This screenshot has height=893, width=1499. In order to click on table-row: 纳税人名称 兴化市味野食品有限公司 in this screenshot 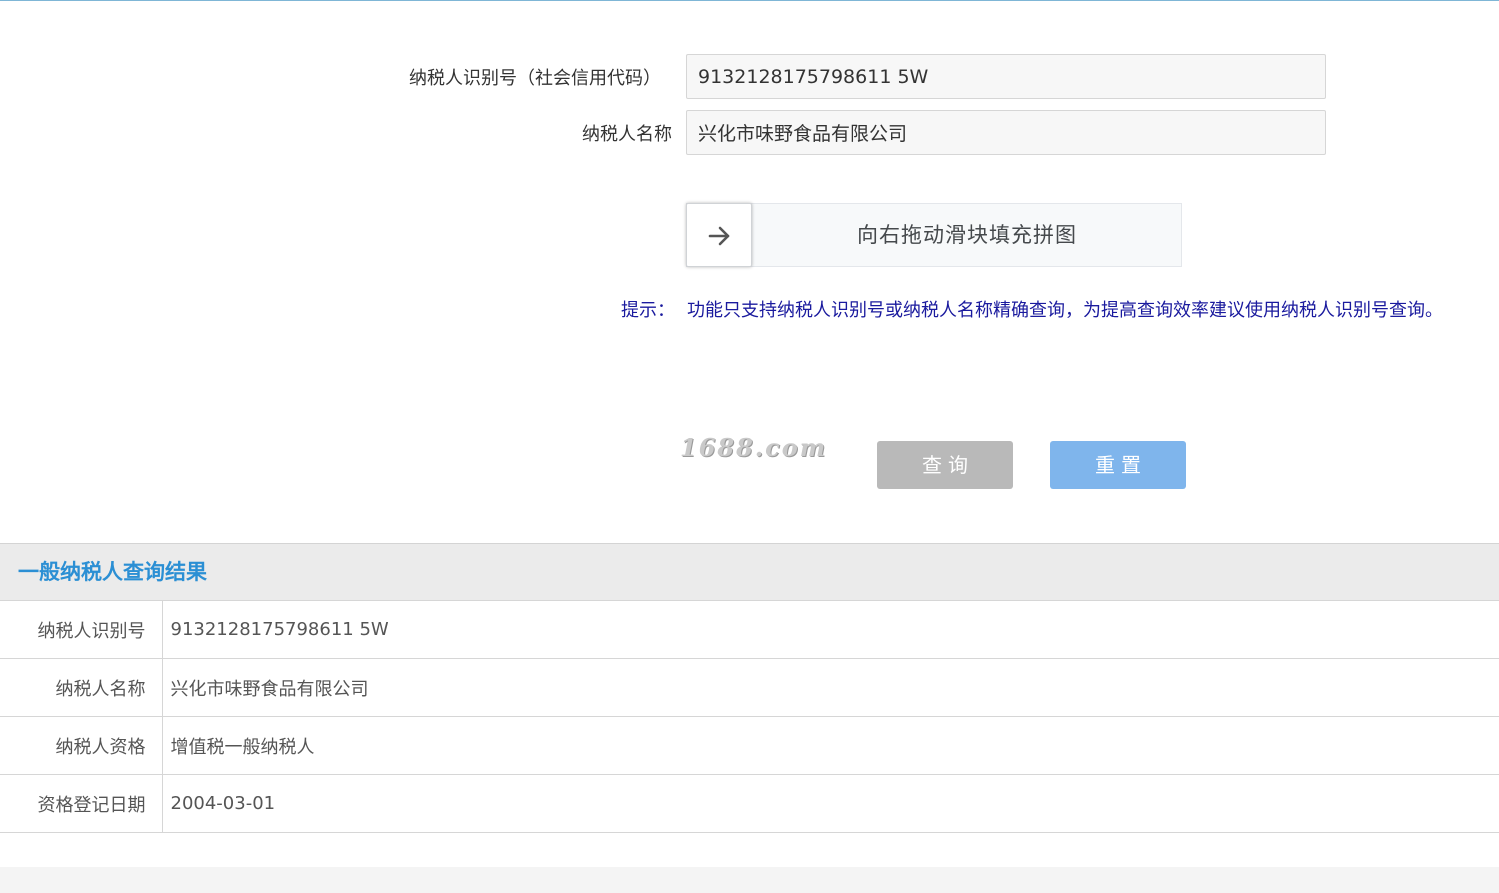, I will do `click(749, 687)`.